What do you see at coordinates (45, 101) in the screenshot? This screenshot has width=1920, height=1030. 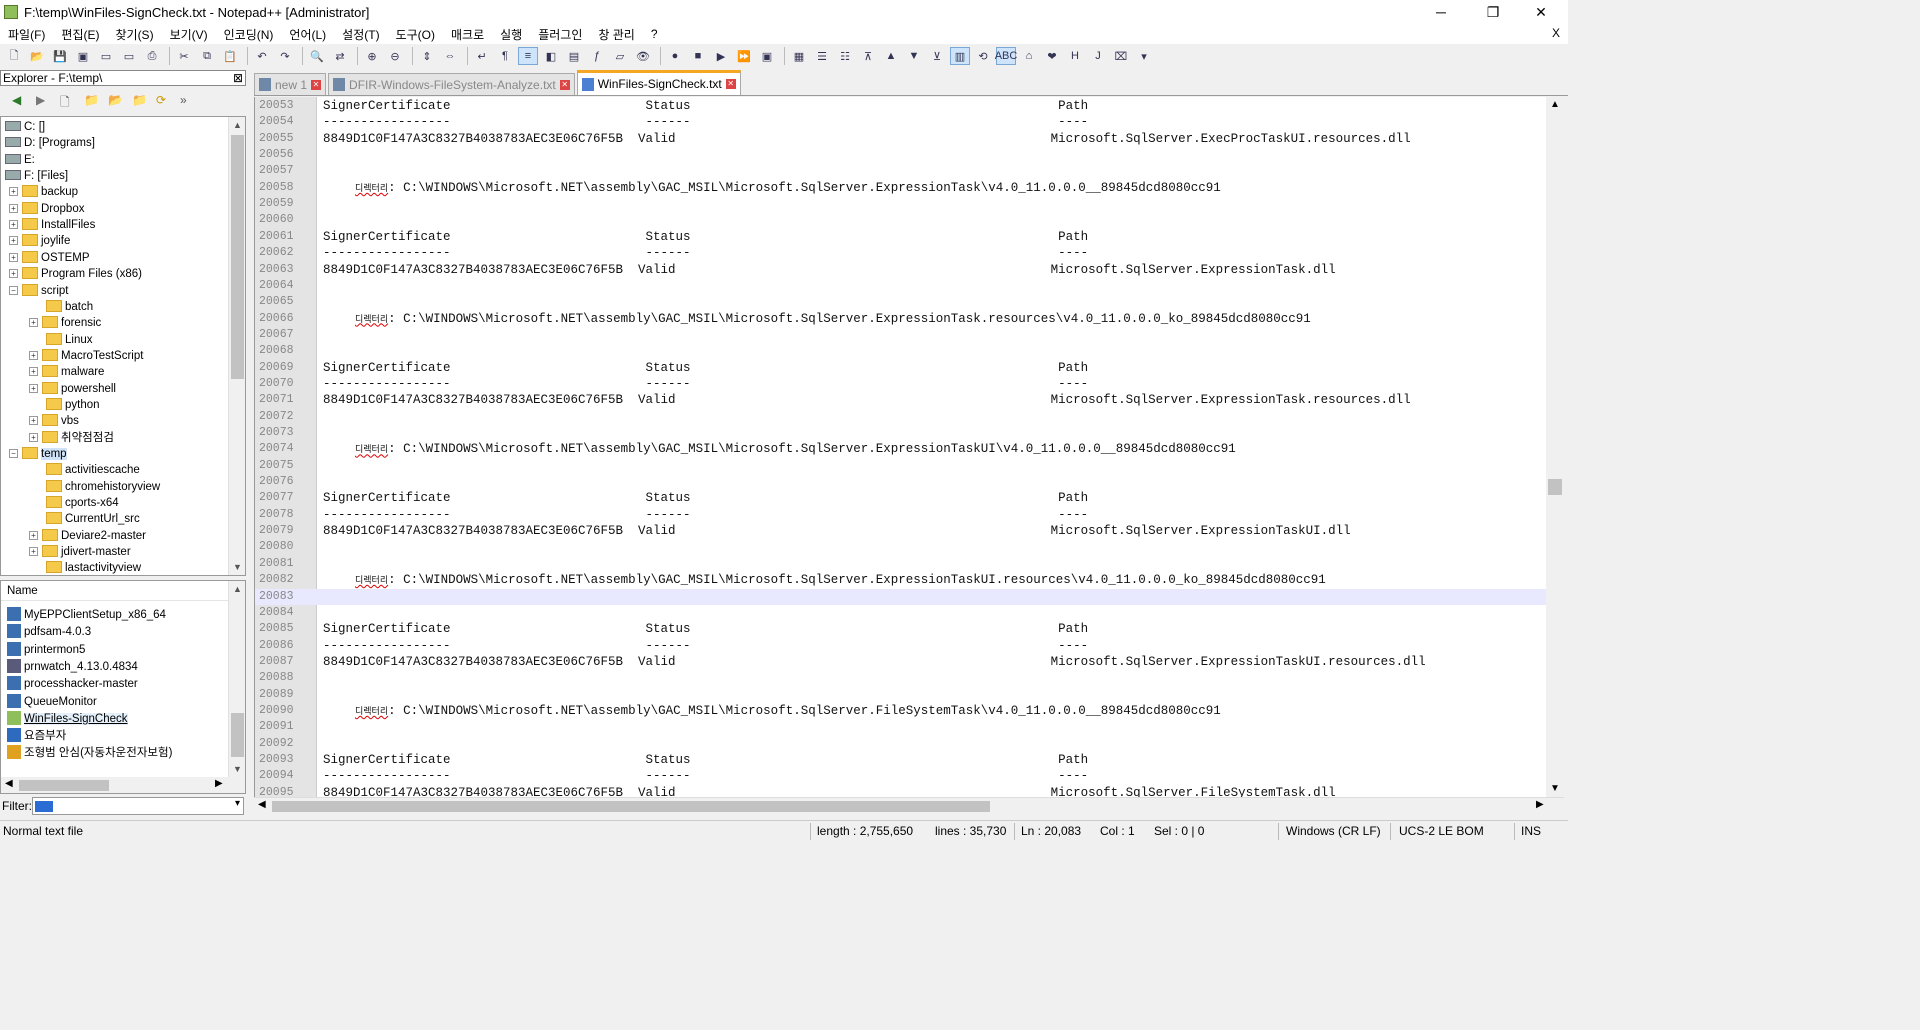 I see `forward-icon: ▶` at bounding box center [45, 101].